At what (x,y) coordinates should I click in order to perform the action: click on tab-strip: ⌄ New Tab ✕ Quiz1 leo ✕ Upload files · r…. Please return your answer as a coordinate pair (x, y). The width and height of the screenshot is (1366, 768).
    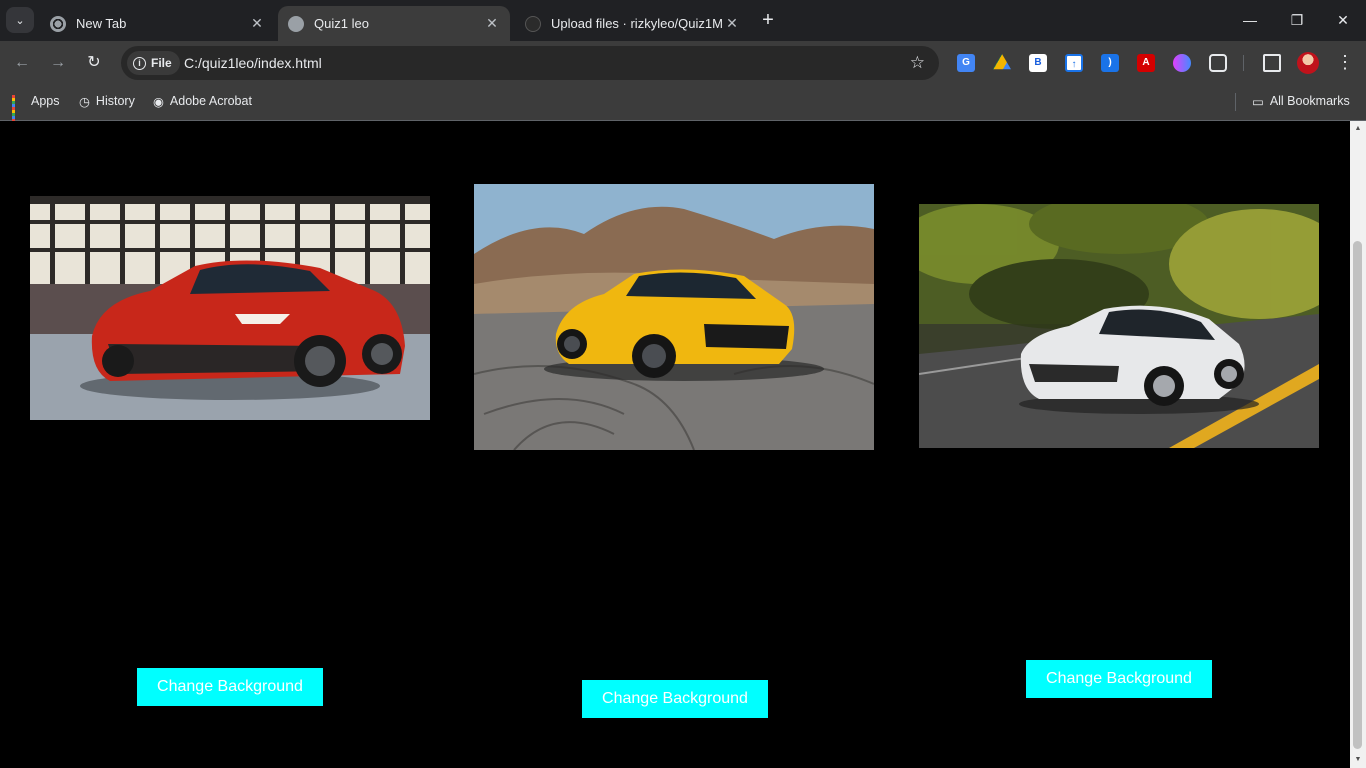
    Looking at the image, I should click on (683, 20).